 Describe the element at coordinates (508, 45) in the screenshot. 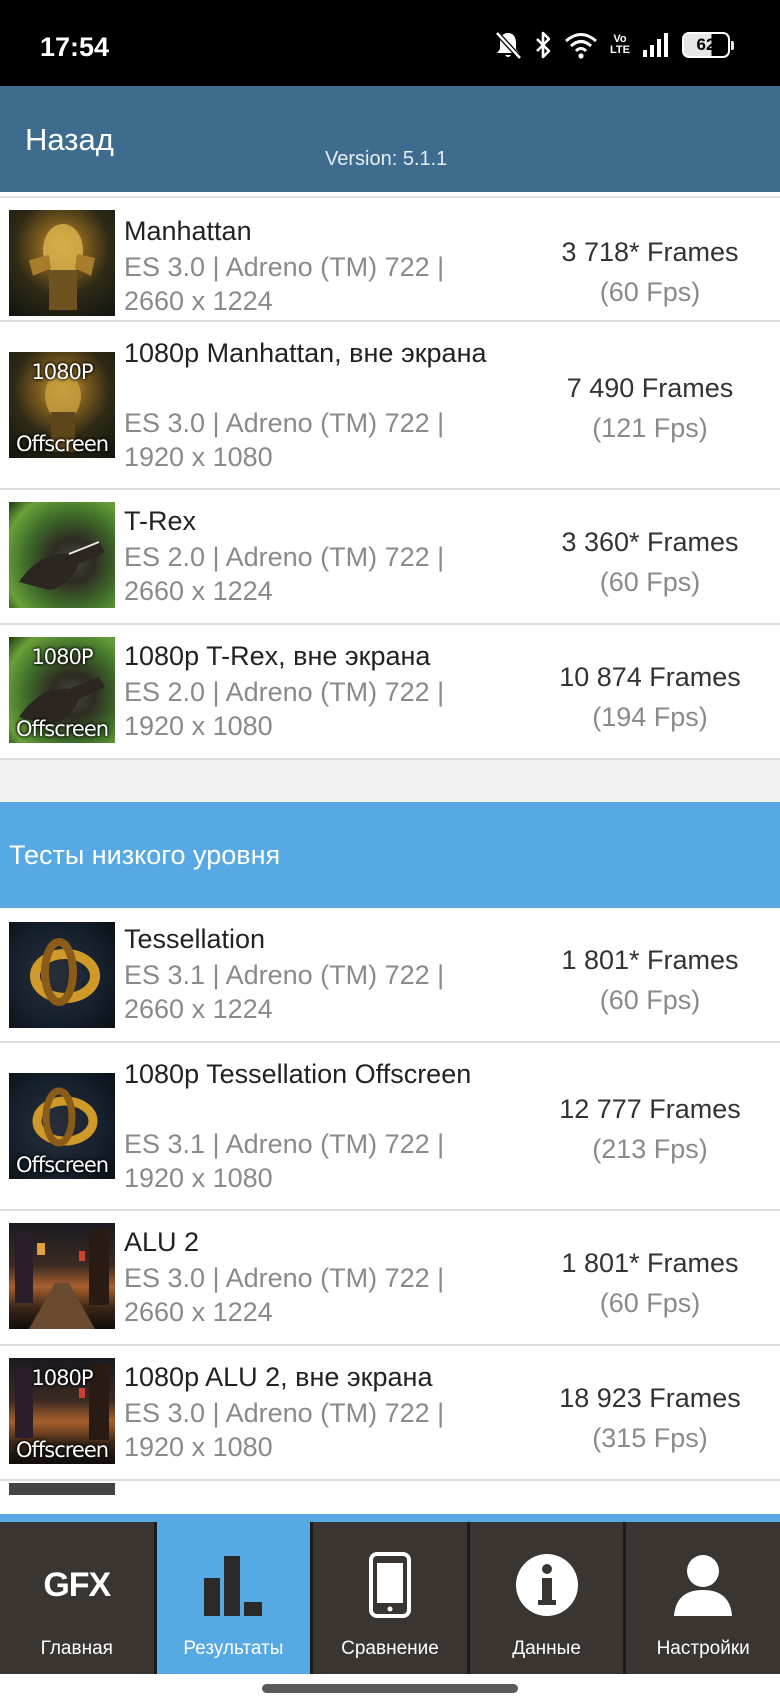

I see `bell-muted-icon` at that location.